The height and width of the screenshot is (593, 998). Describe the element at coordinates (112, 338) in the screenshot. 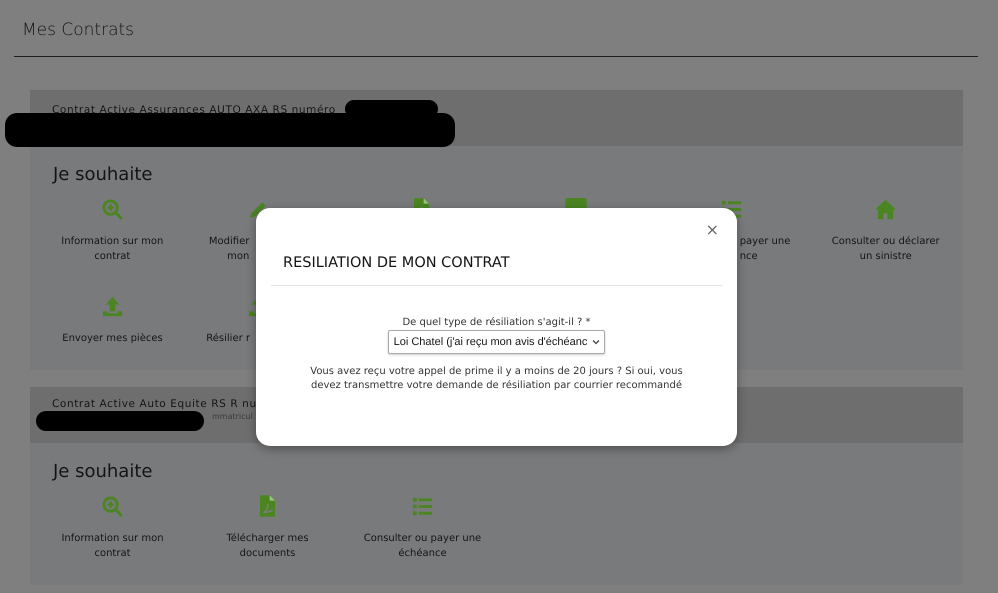

I see `action-link: Envoyer mes pièces` at that location.